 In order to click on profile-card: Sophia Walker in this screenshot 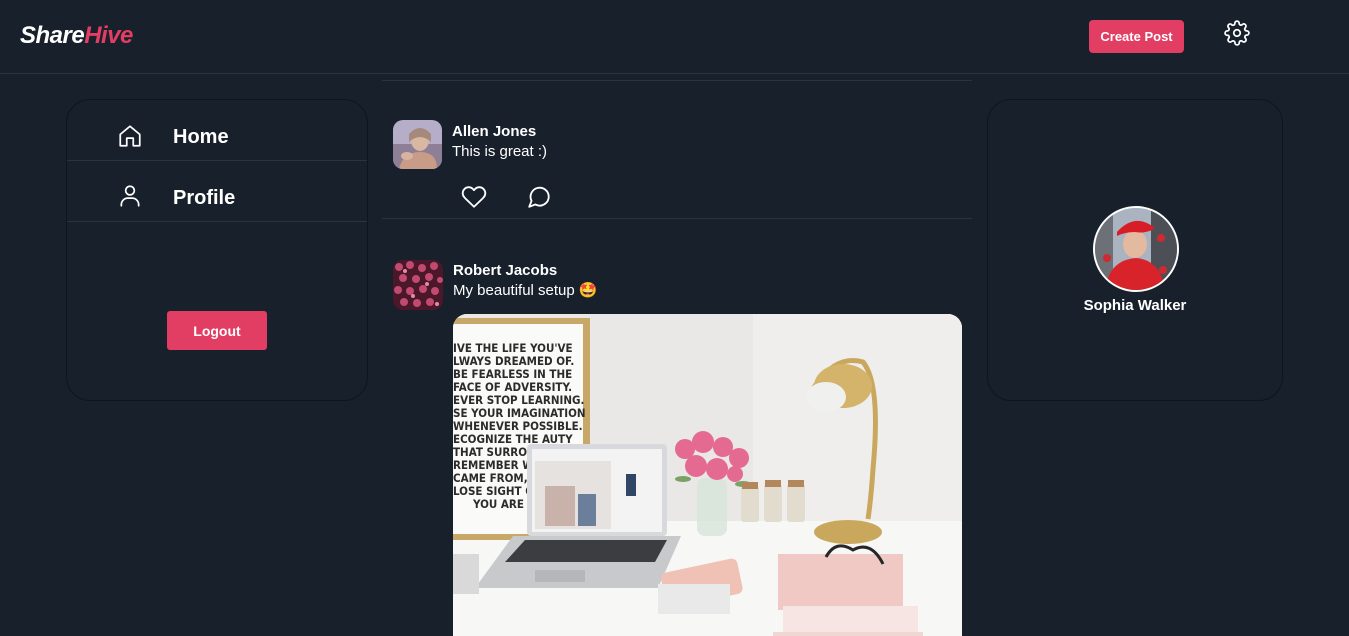, I will do `click(1135, 250)`.